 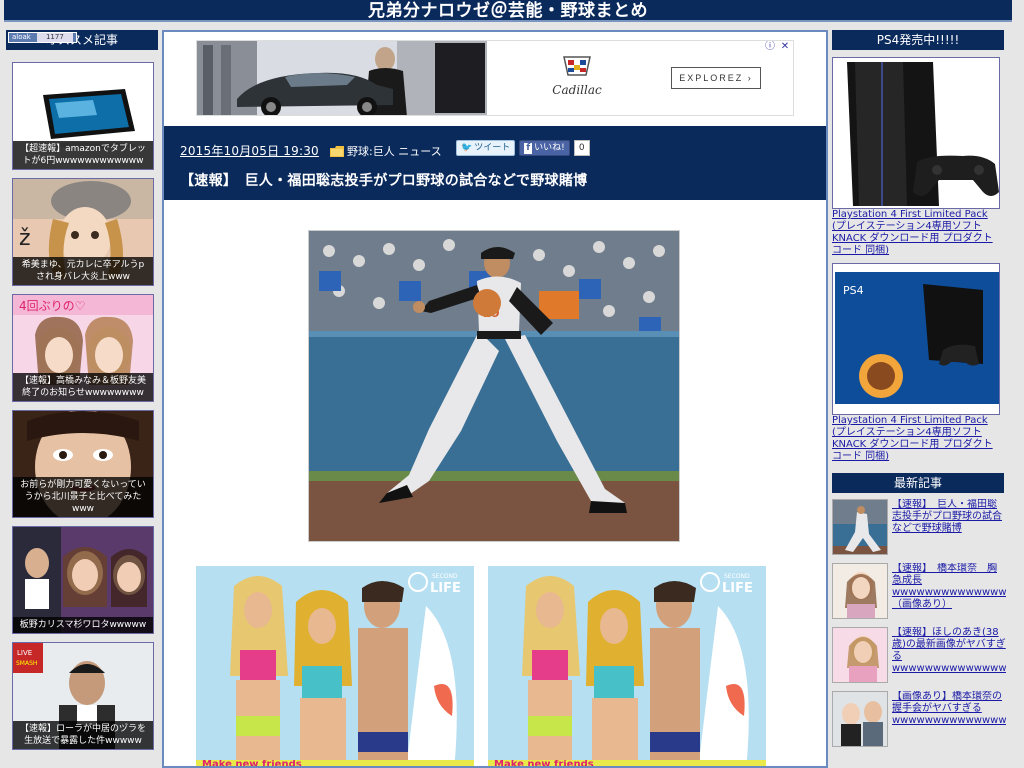 What do you see at coordinates (83, 387) in the screenshot?
I see `recommended-caption: 【速報】高橋みなみ＆板野友美終了のお知らせwwwwwwww` at bounding box center [83, 387].